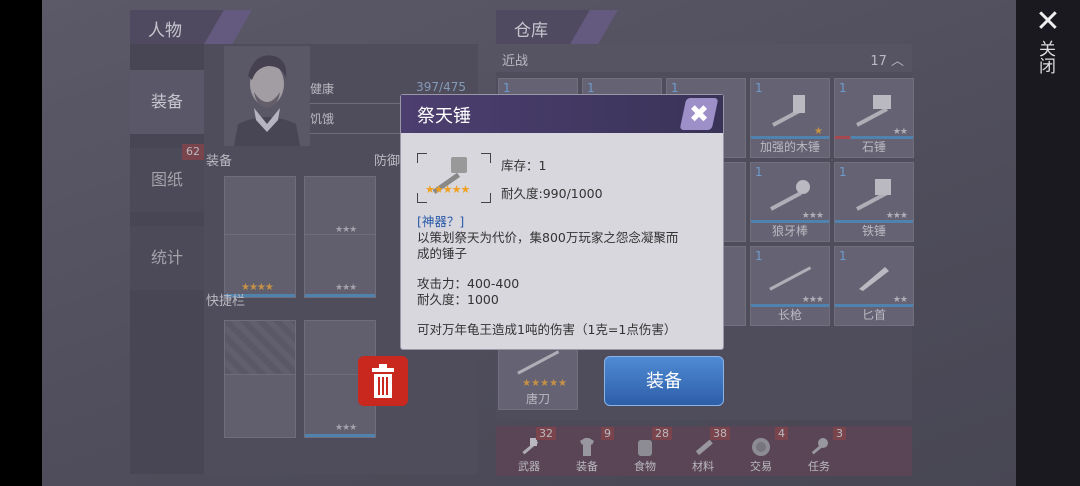 The height and width of the screenshot is (486, 1080). I want to click on left-edge, so click(21, 243).